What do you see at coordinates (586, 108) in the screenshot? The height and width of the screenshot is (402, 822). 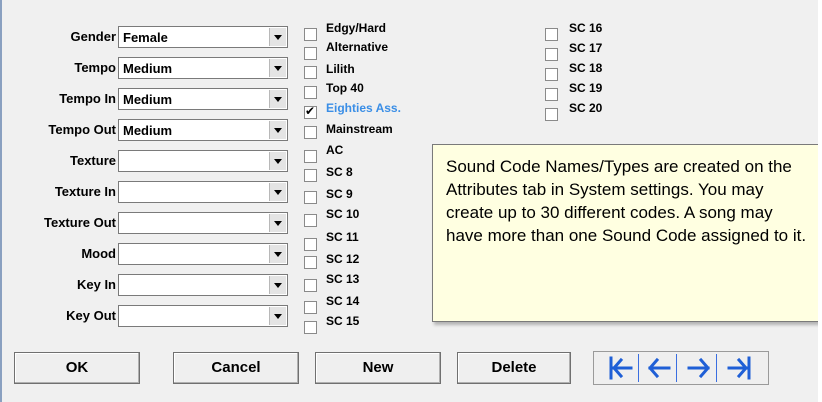 I see `sound-code-label: SC 20` at bounding box center [586, 108].